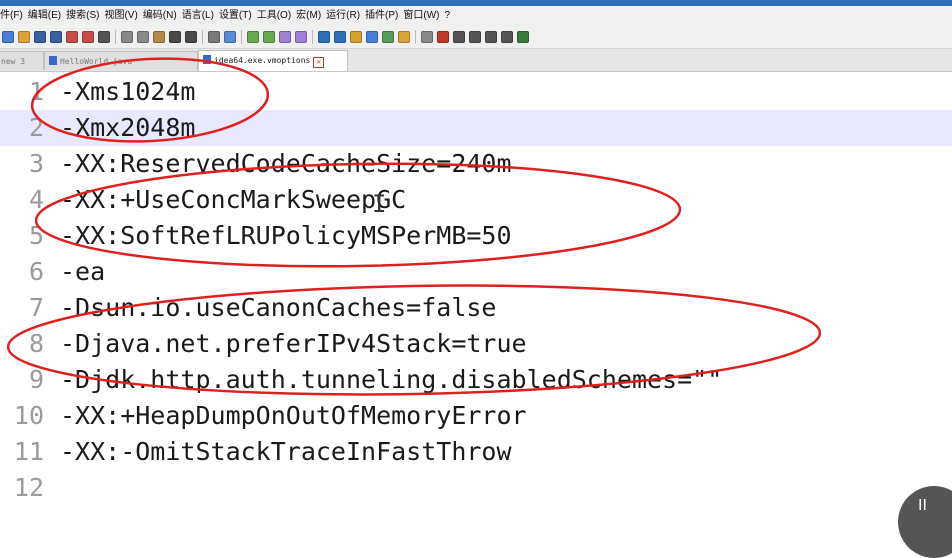 The image size is (952, 558). I want to click on editor-line: 7 -Dsun.io.useCanonCaches=false, so click(476, 308).